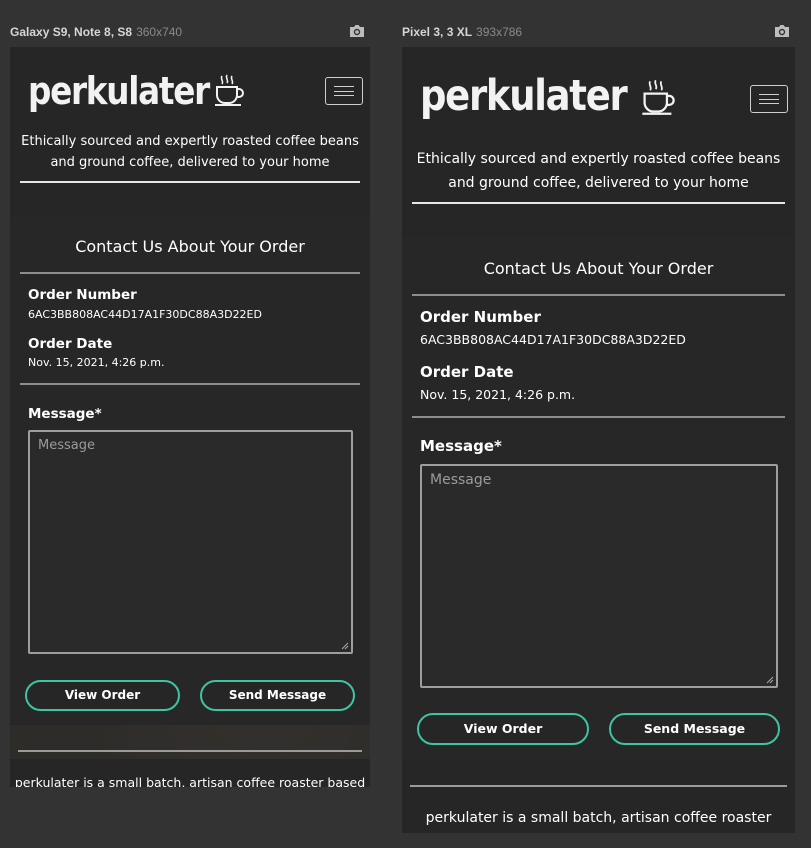 Image resolution: width=811 pixels, height=848 pixels. I want to click on device-size: 360x740, so click(159, 32).